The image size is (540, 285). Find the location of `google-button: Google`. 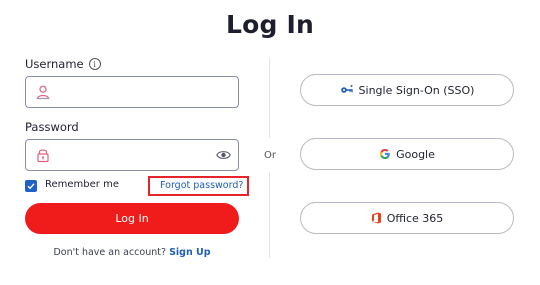

google-button: Google is located at coordinates (407, 154).